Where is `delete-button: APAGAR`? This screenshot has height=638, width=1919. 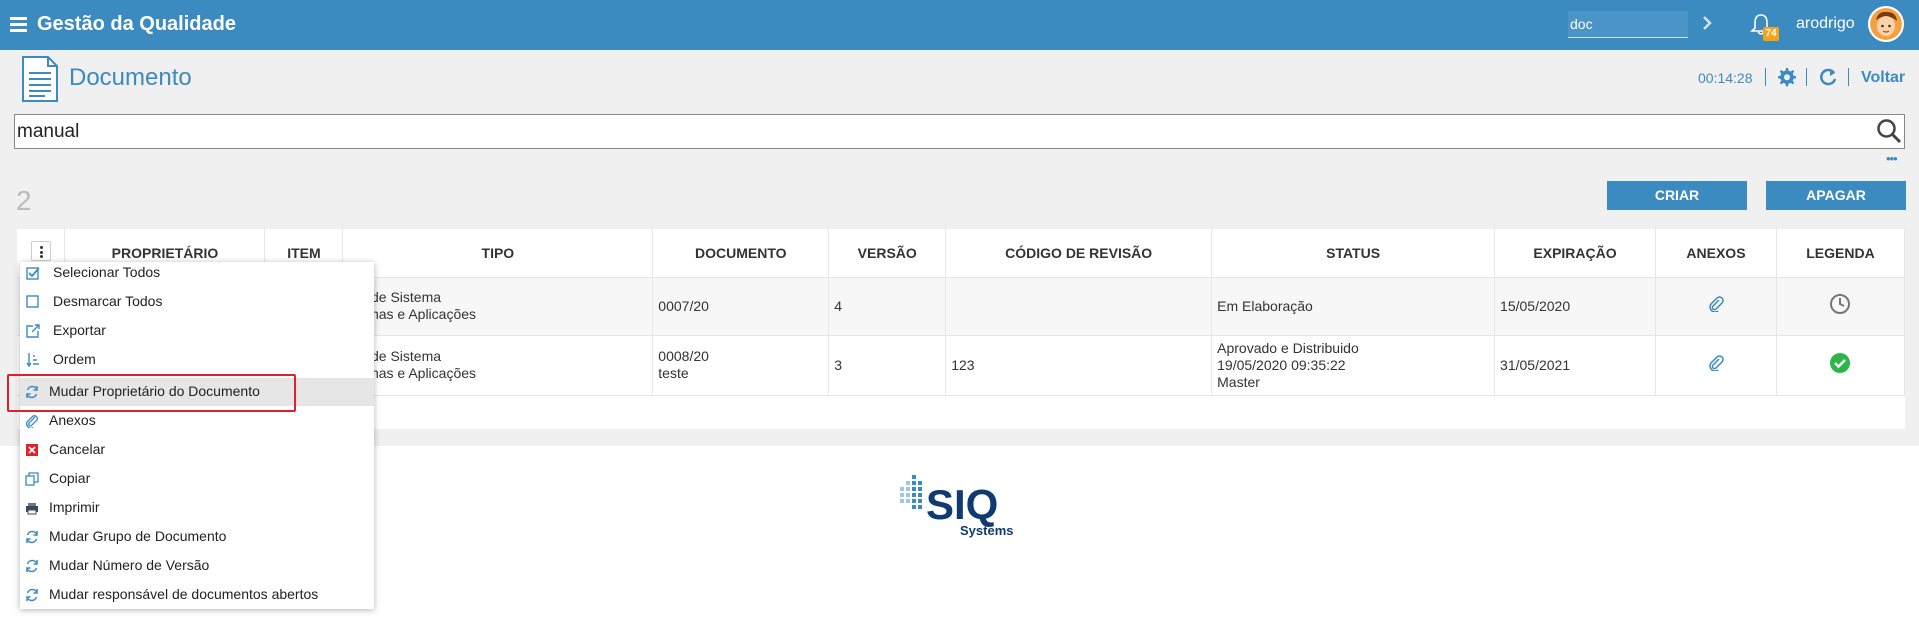
delete-button: APAGAR is located at coordinates (1836, 195).